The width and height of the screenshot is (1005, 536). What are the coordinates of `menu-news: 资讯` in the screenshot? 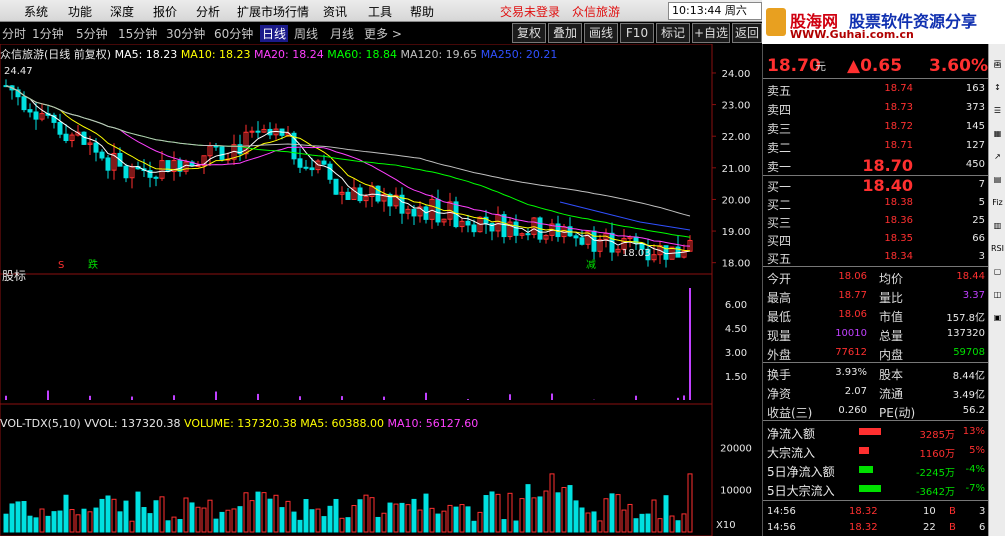 It's located at (335, 11).